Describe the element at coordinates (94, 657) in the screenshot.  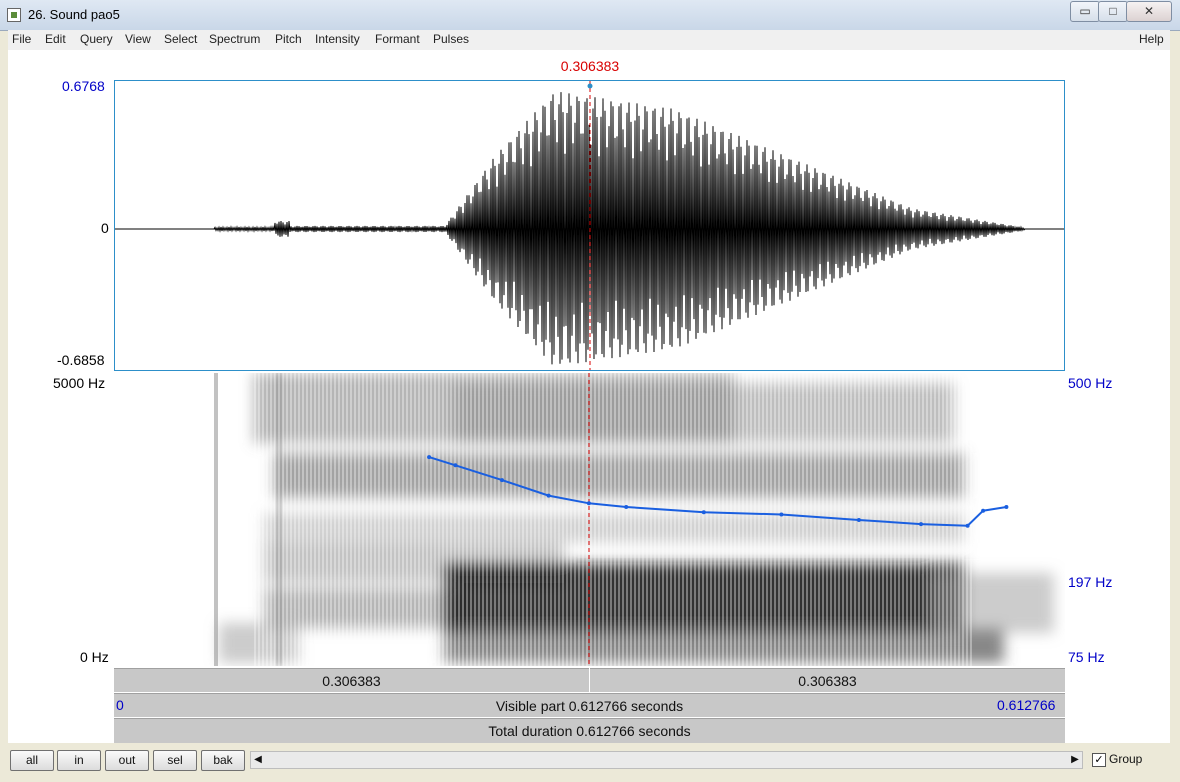
I see `spectrogram-min-freq-label: 0 Hz` at that location.